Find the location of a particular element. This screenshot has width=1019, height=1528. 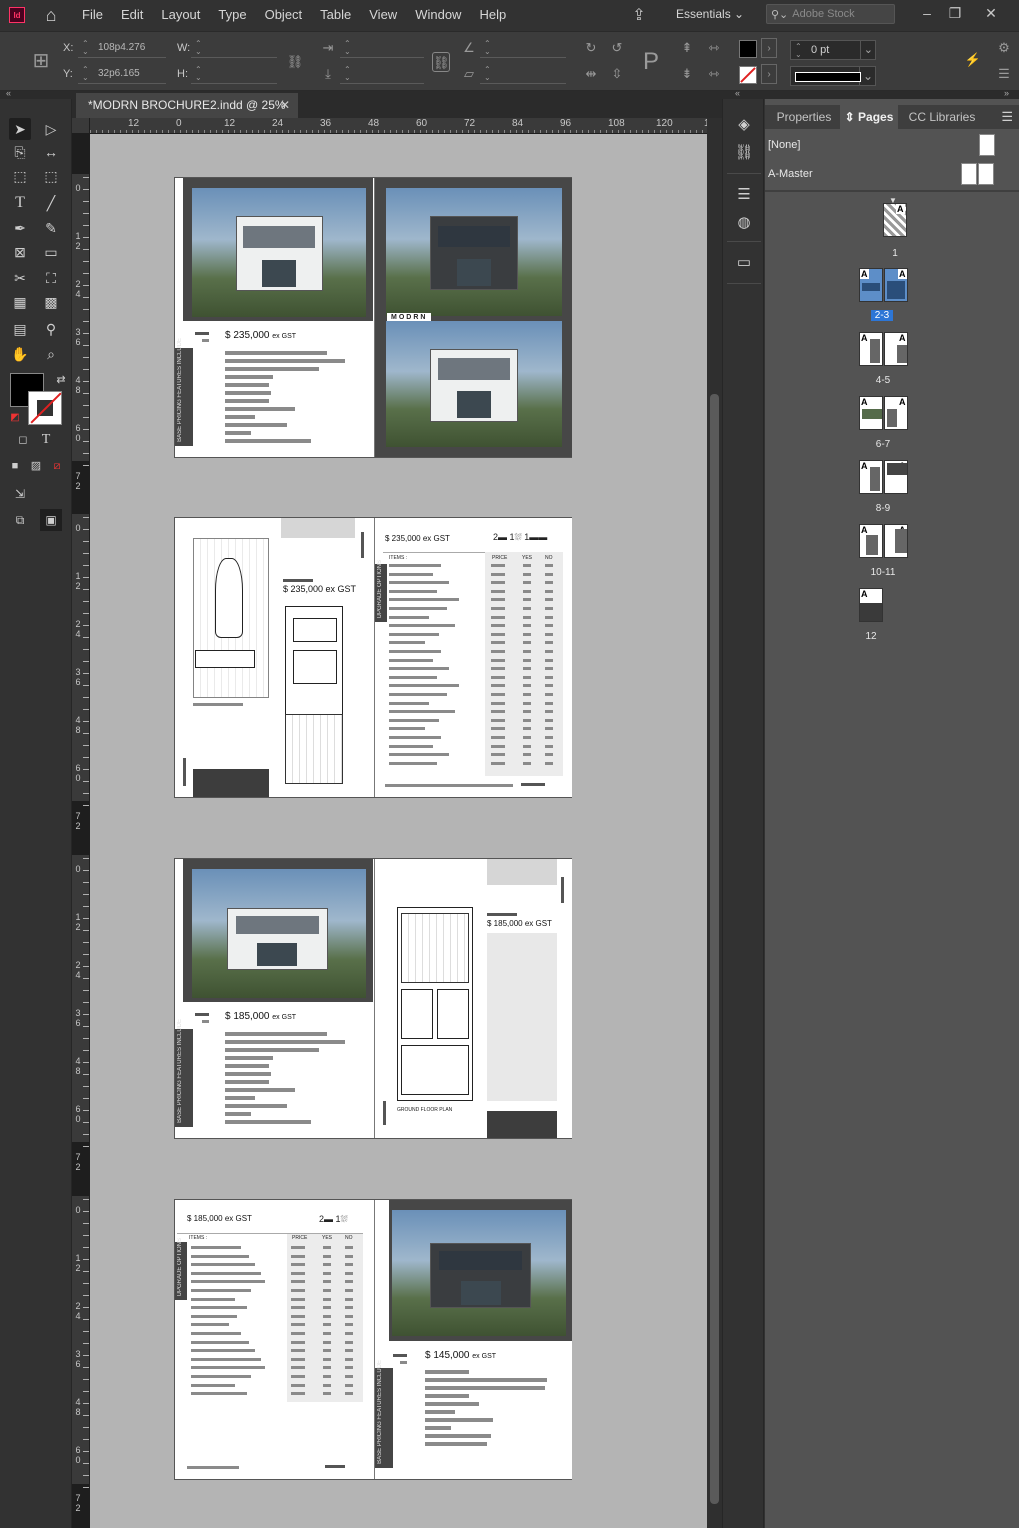

fill-chevron-icon: › is located at coordinates (769, 48).